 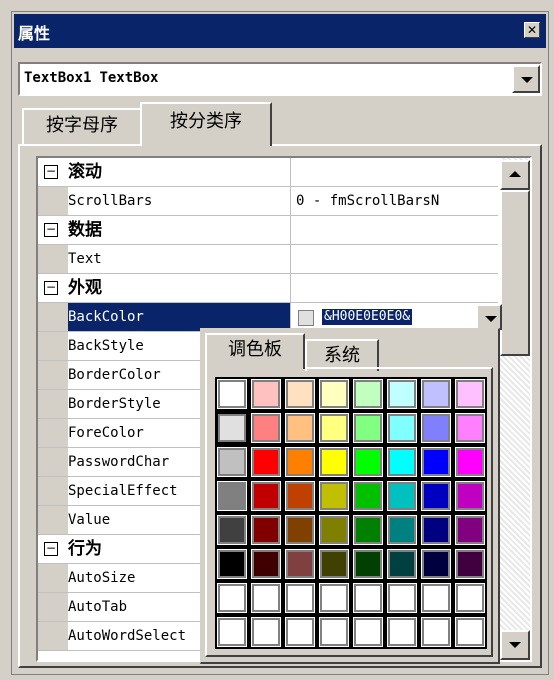 What do you see at coordinates (515, 645) in the screenshot?
I see `scroll-down-button` at bounding box center [515, 645].